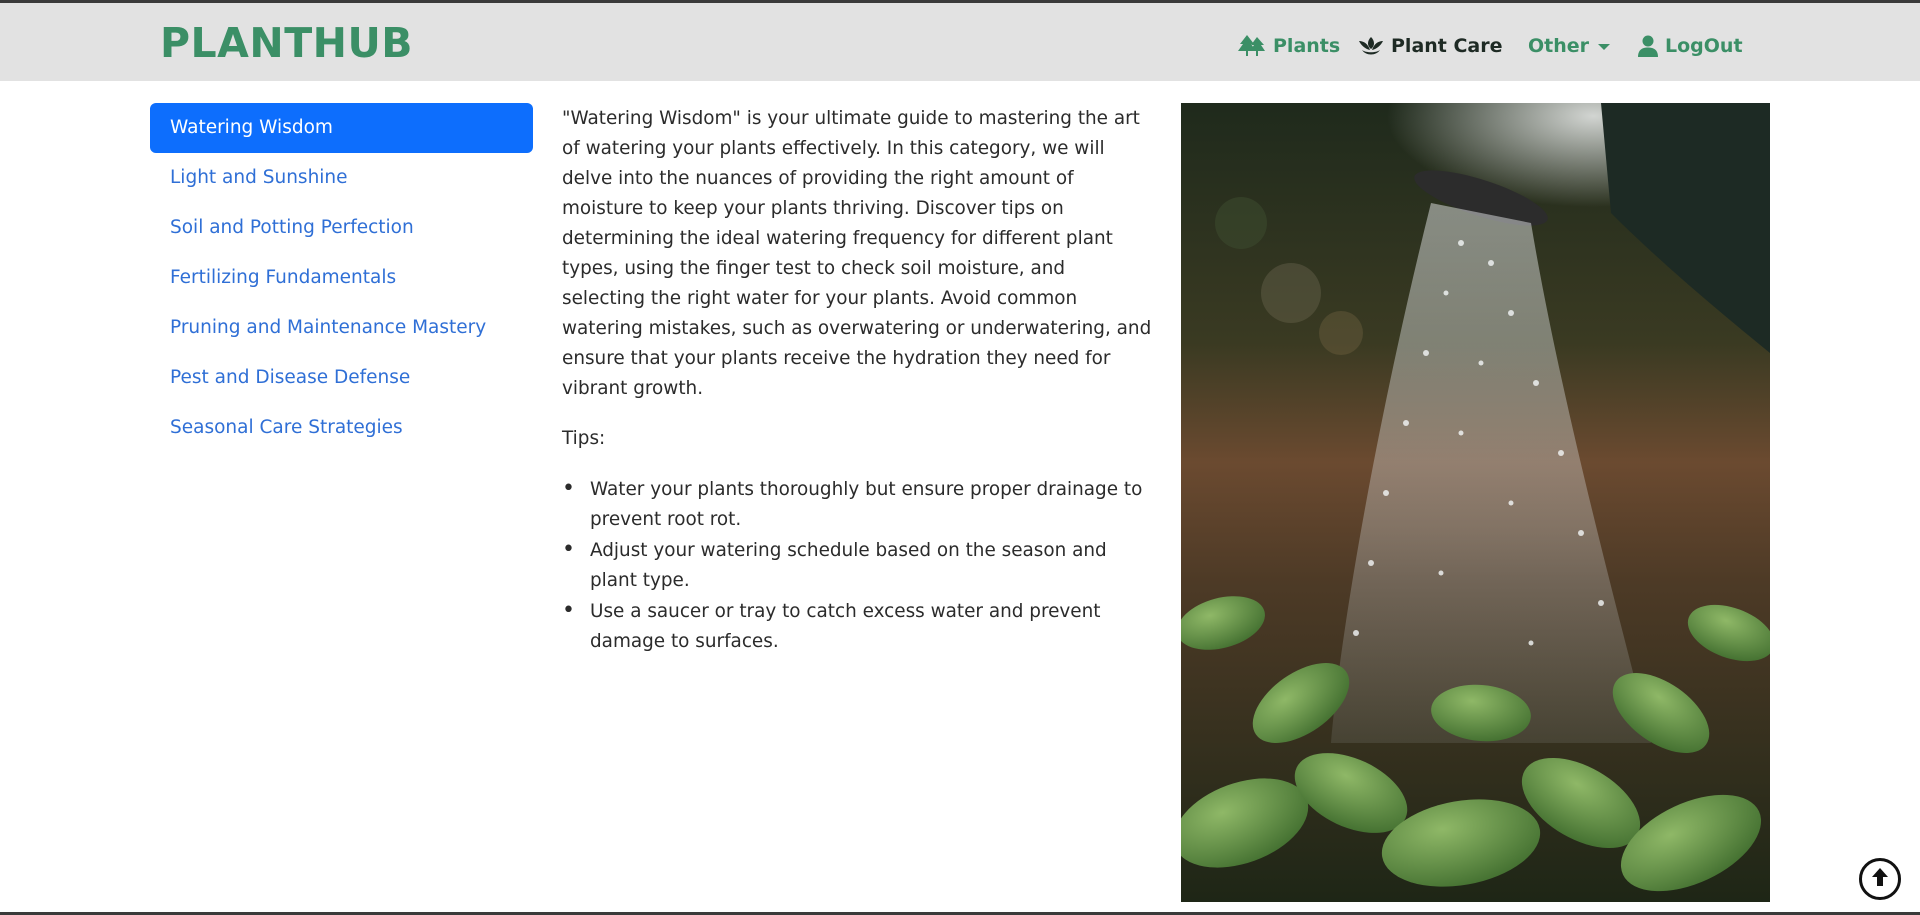  I want to click on arrow-up-circle-icon, so click(1880, 879).